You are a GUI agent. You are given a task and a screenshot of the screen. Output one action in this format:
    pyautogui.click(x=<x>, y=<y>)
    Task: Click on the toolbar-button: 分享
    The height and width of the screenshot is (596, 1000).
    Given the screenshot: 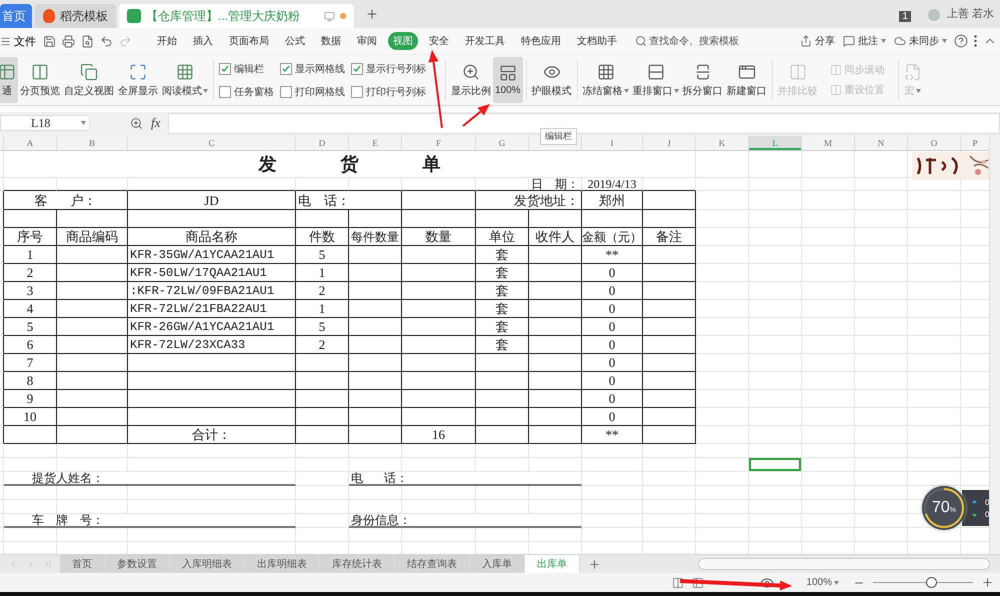 What is the action you would take?
    pyautogui.click(x=817, y=41)
    